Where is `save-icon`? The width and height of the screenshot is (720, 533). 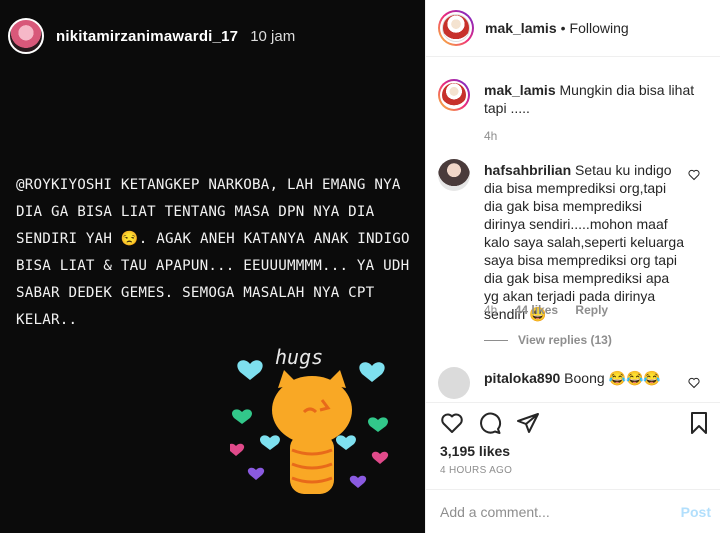 save-icon is located at coordinates (699, 423).